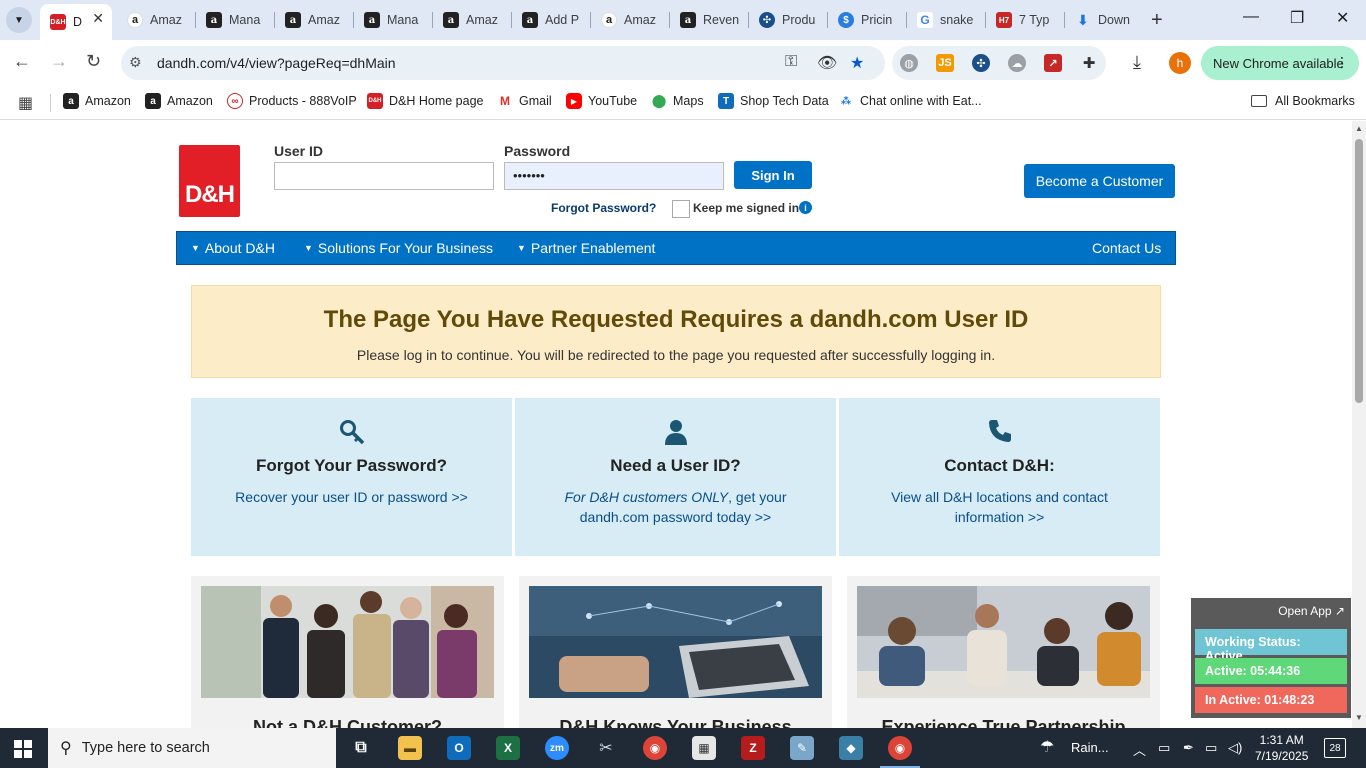  I want to click on tab: a Reven, so click(709, 20).